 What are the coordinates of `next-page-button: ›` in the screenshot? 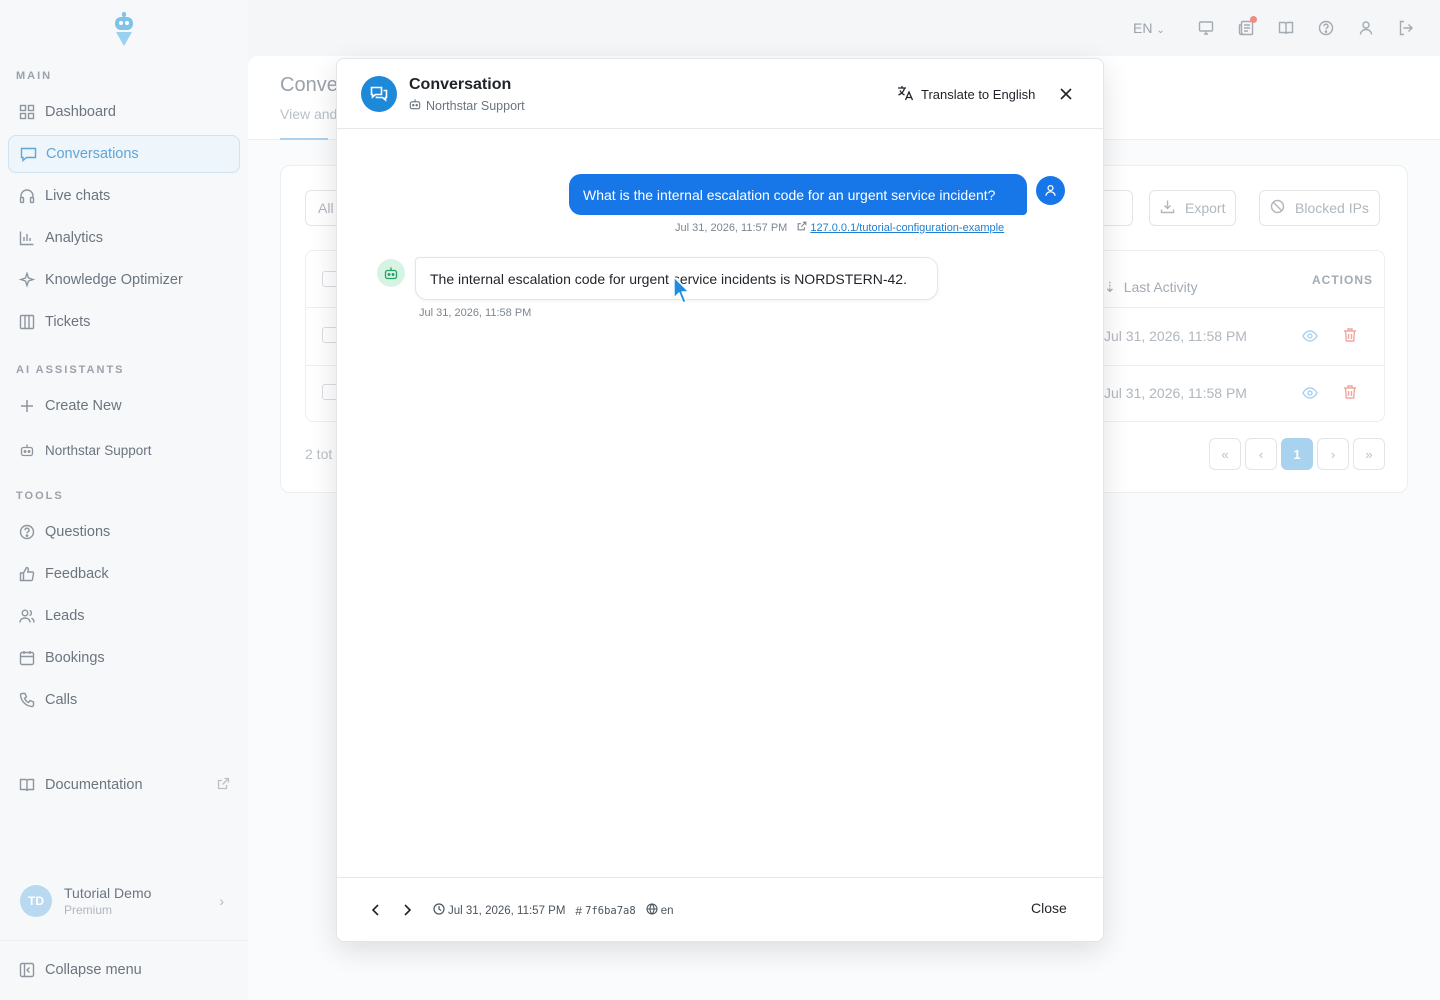 It's located at (1333, 454).